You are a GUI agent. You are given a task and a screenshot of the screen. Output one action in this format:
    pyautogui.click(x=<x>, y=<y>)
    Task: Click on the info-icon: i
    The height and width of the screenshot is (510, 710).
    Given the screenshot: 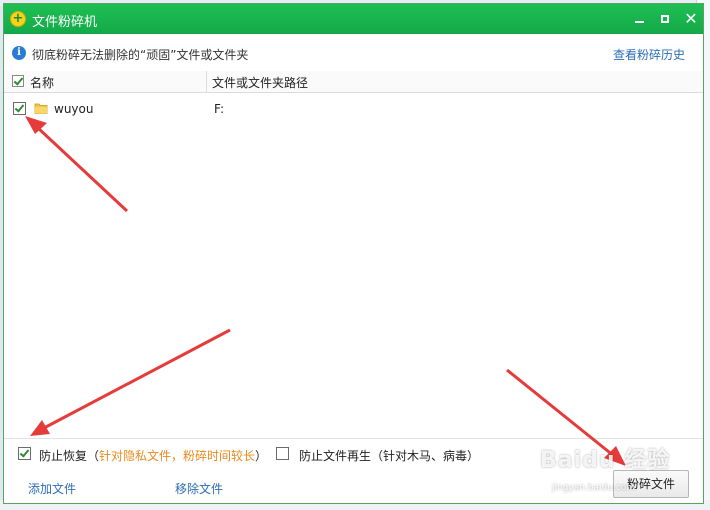 What is the action you would take?
    pyautogui.click(x=19, y=53)
    